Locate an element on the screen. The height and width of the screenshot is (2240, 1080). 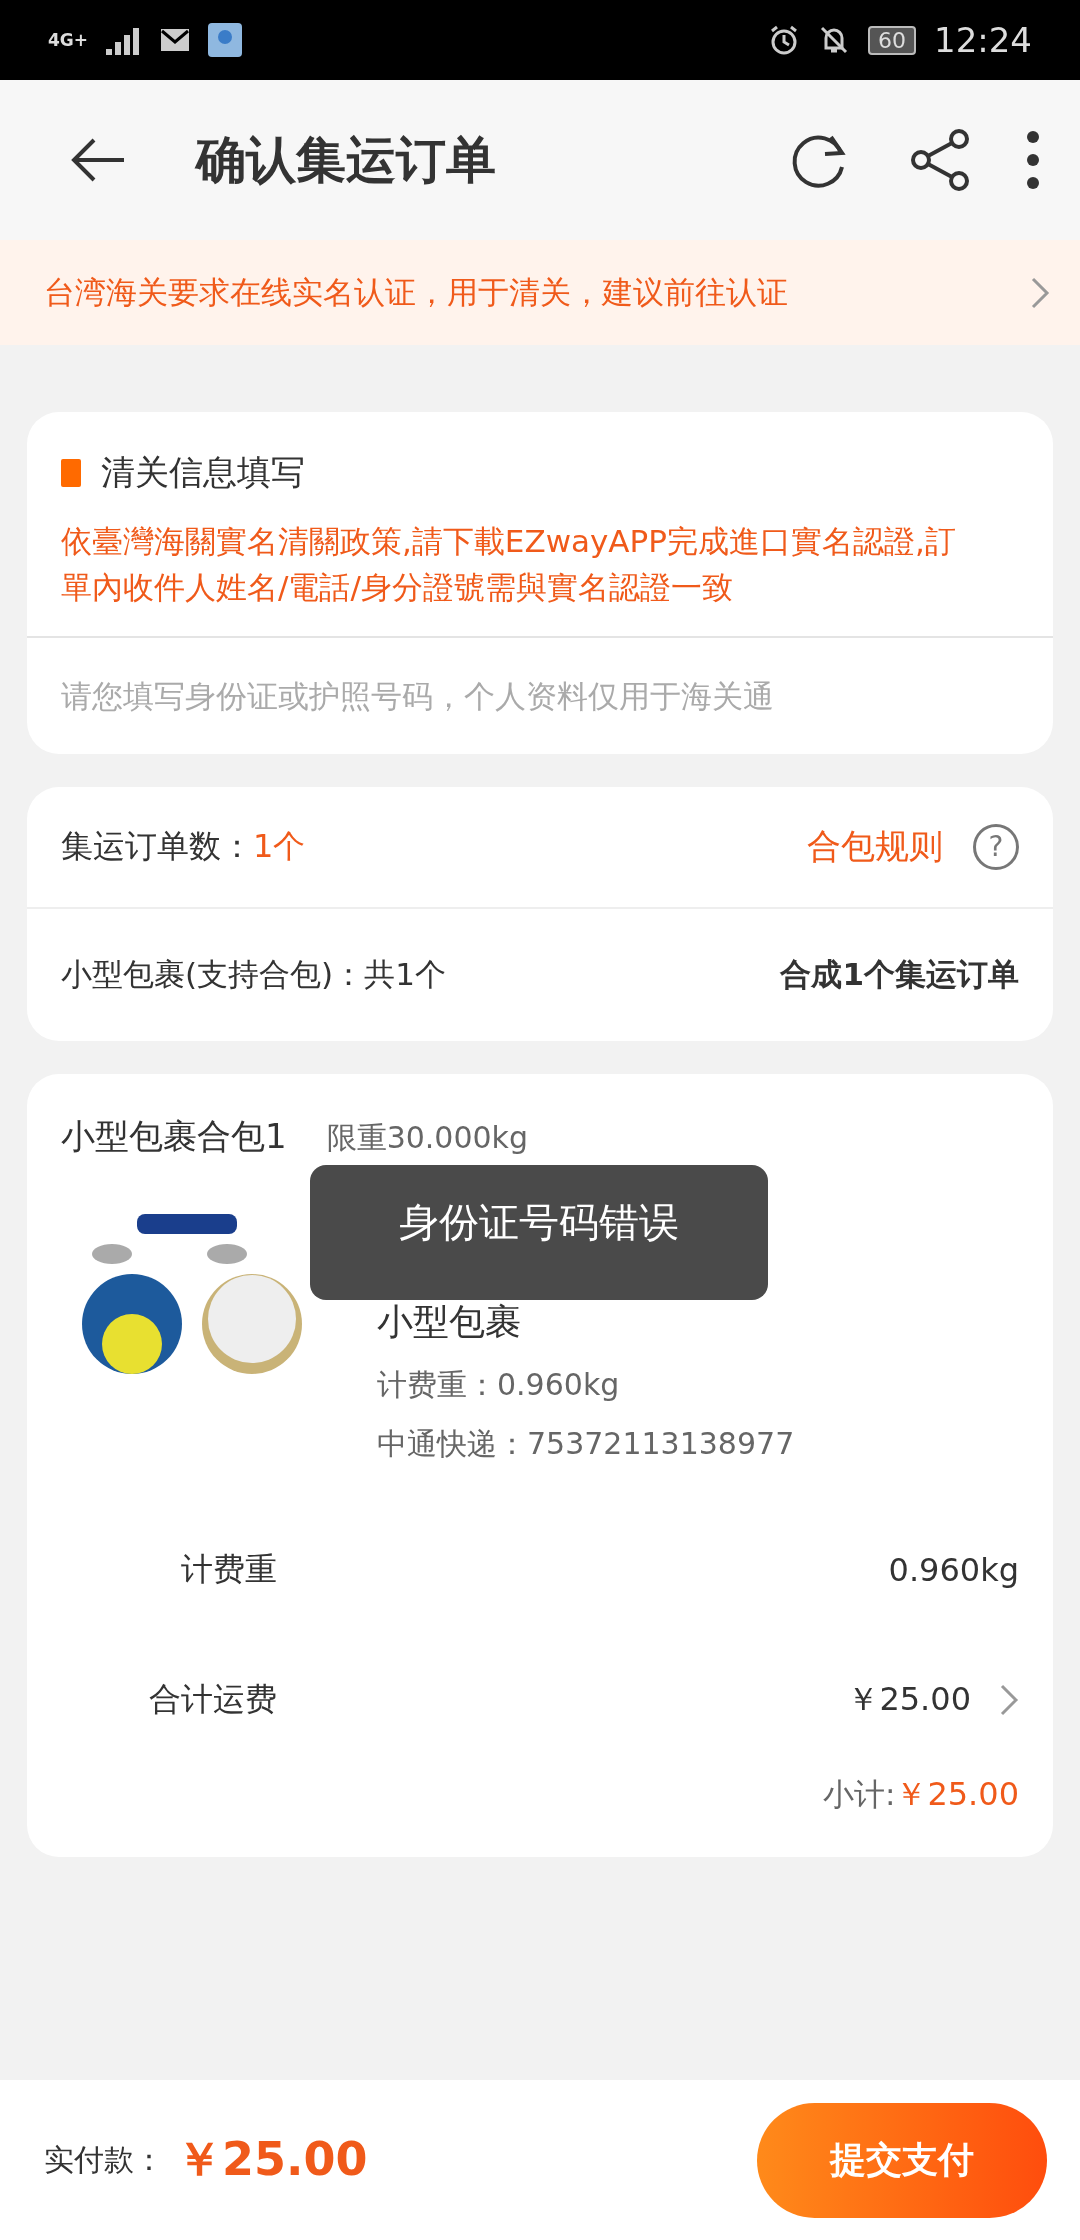
order-count-value: 1个 is located at coordinates (279, 846).